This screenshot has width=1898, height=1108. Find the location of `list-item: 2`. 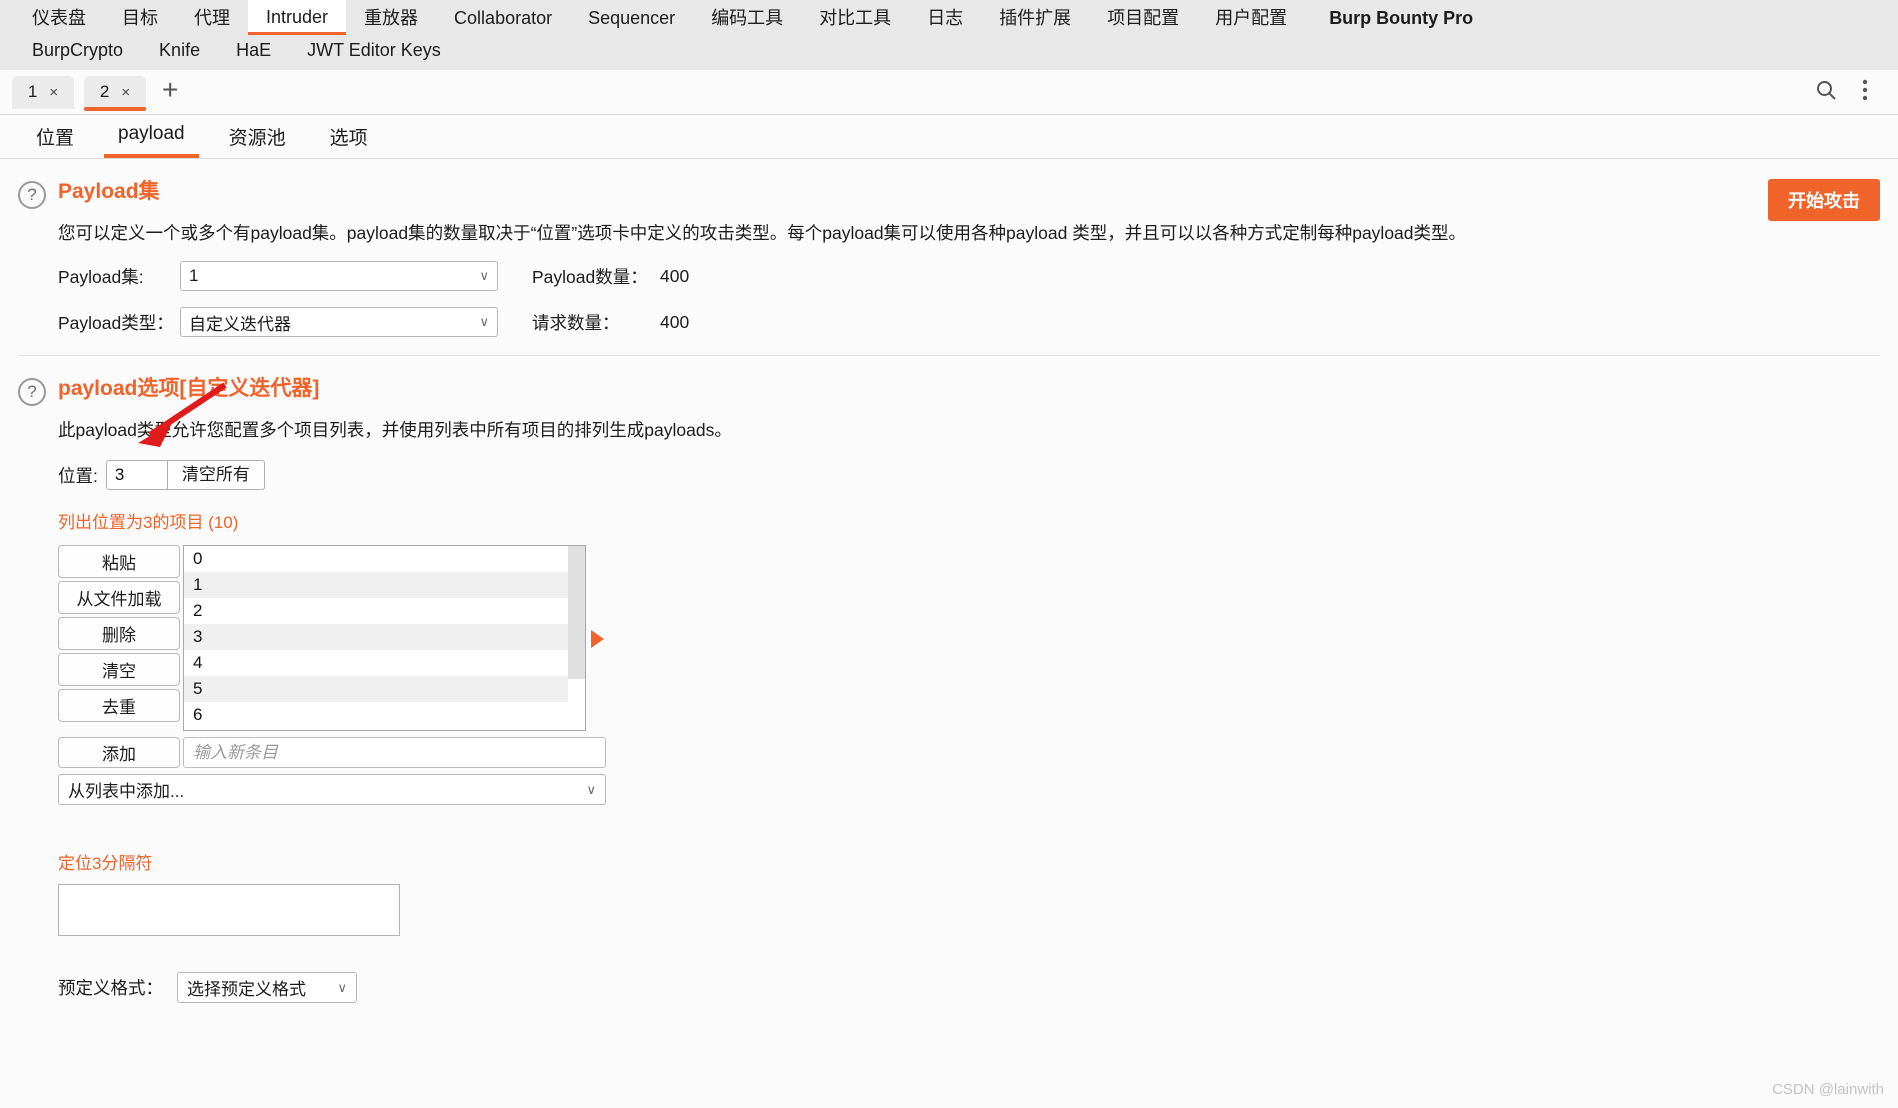

list-item: 2 is located at coordinates (384, 611).